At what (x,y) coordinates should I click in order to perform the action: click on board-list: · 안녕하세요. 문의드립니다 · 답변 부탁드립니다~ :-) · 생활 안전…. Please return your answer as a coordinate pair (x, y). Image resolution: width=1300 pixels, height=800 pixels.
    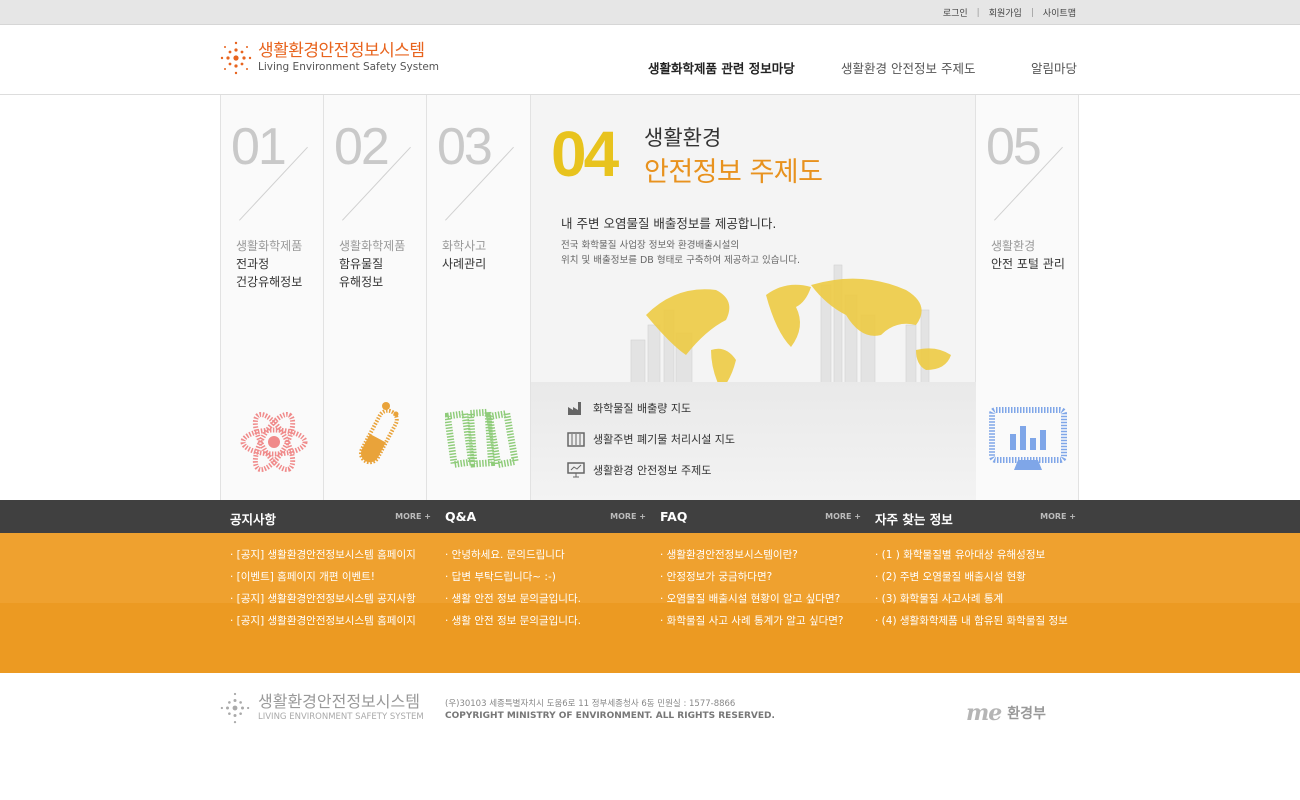
    Looking at the image, I should click on (513, 591).